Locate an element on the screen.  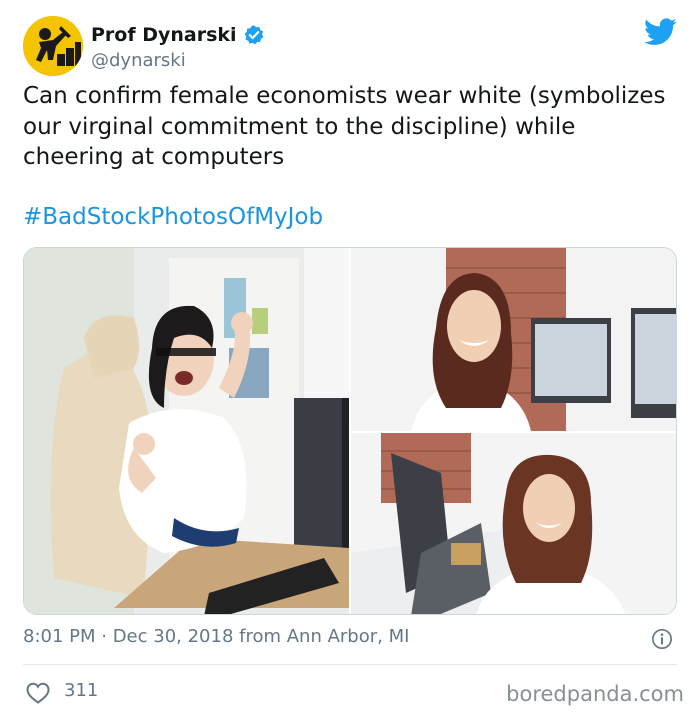
author-name-row: Prof Dynarski is located at coordinates (178, 35).